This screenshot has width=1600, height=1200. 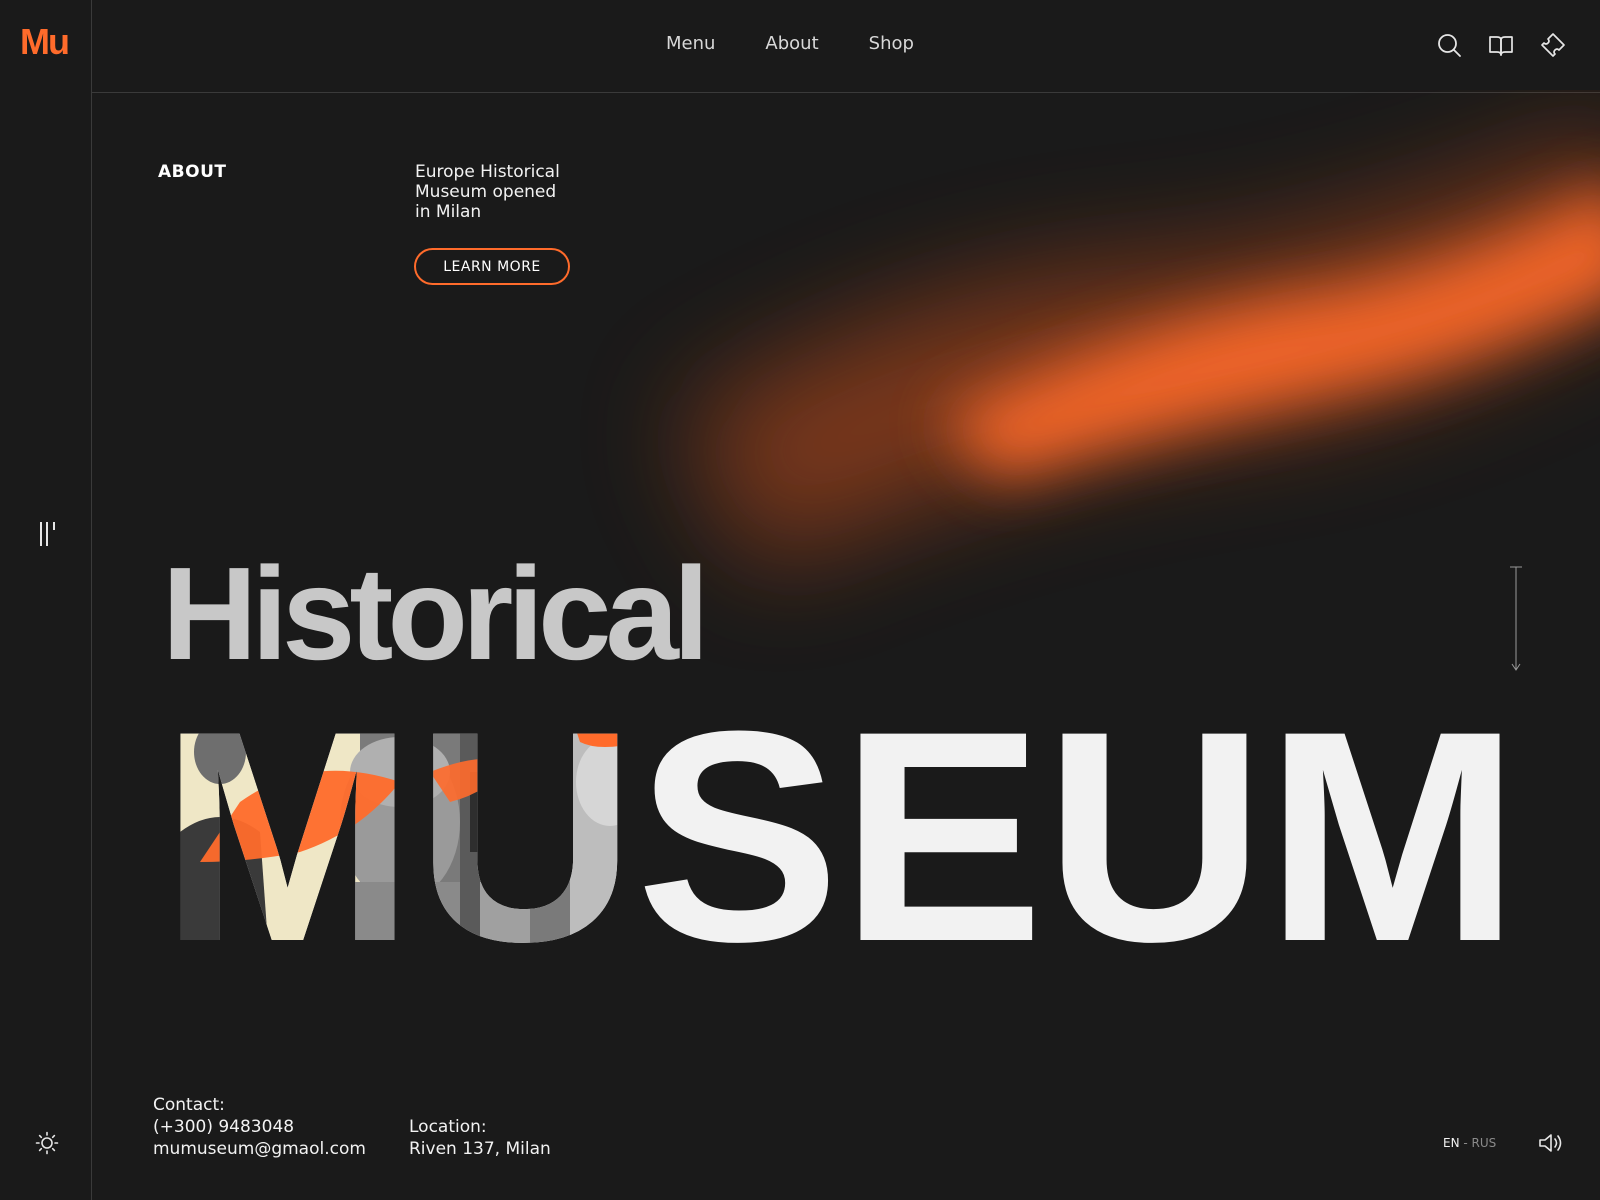 I want to click on language-switcher: EN - RUS, so click(x=1469, y=1143).